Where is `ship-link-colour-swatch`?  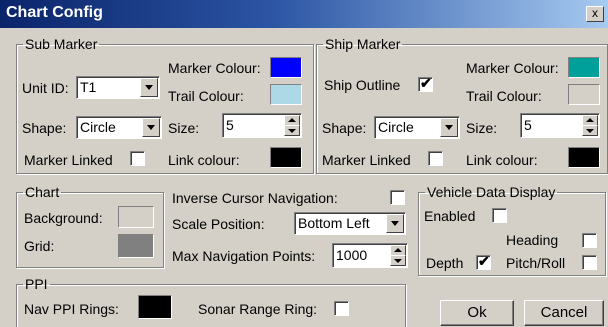
ship-link-colour-swatch is located at coordinates (584, 157).